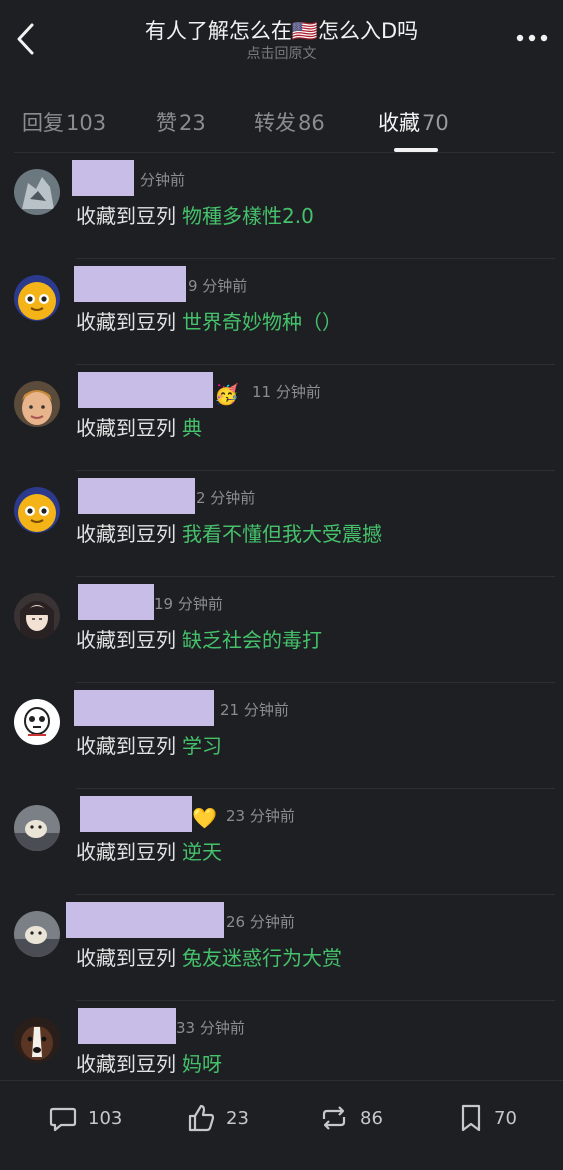  I want to click on collect-action: 收藏到豆列 逆天, so click(149, 850).